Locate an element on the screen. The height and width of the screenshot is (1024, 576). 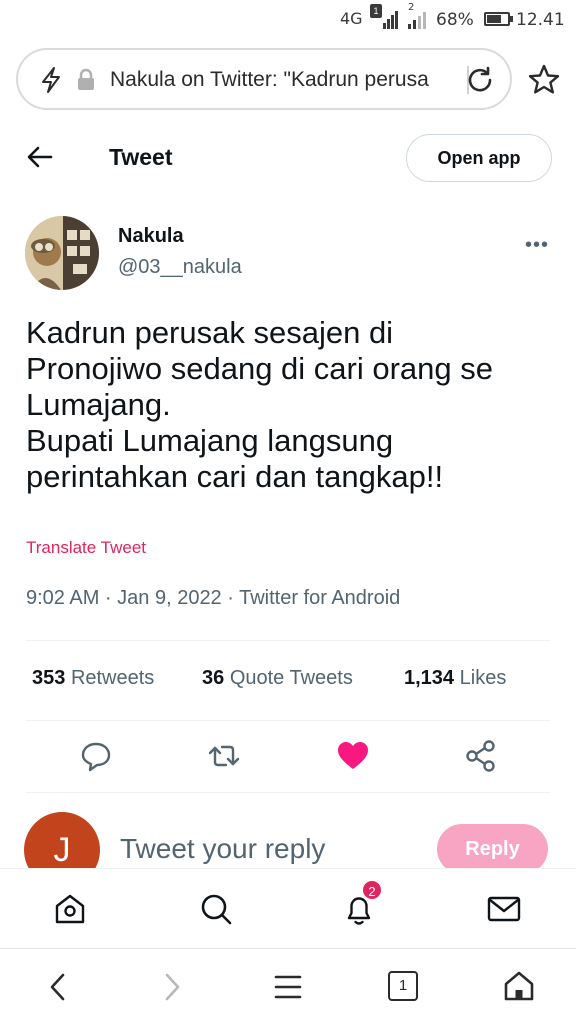
search-icon is located at coordinates (216, 909).